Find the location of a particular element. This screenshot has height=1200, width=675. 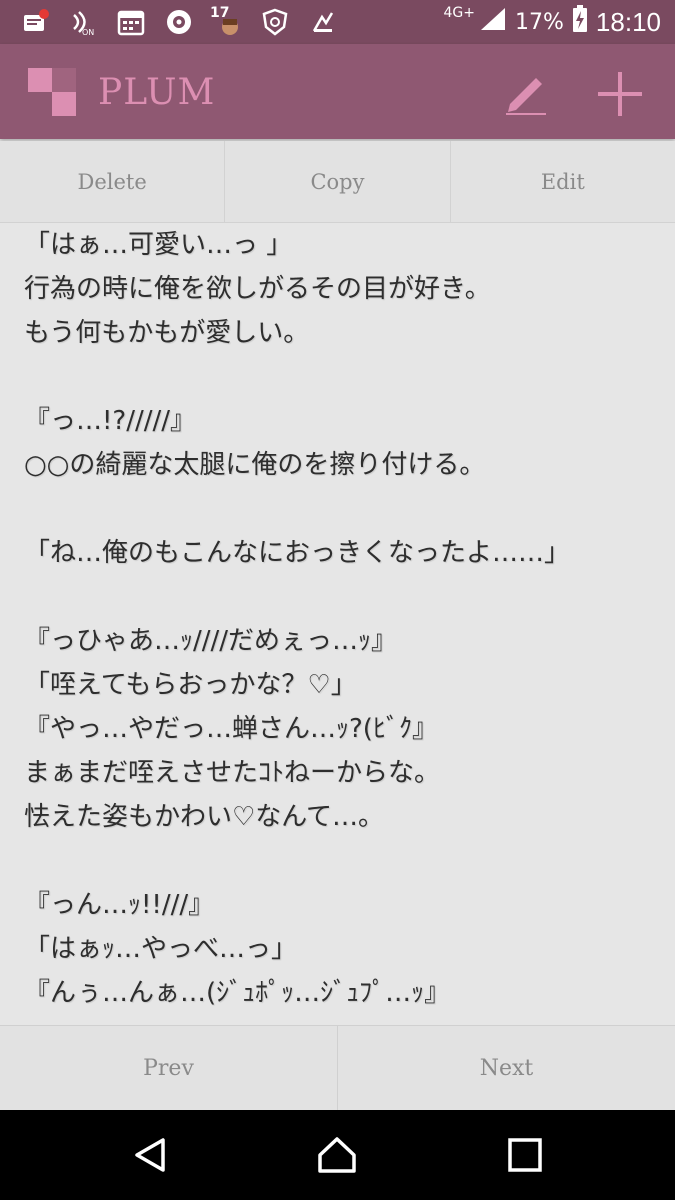

back-icon is located at coordinates (151, 1155).